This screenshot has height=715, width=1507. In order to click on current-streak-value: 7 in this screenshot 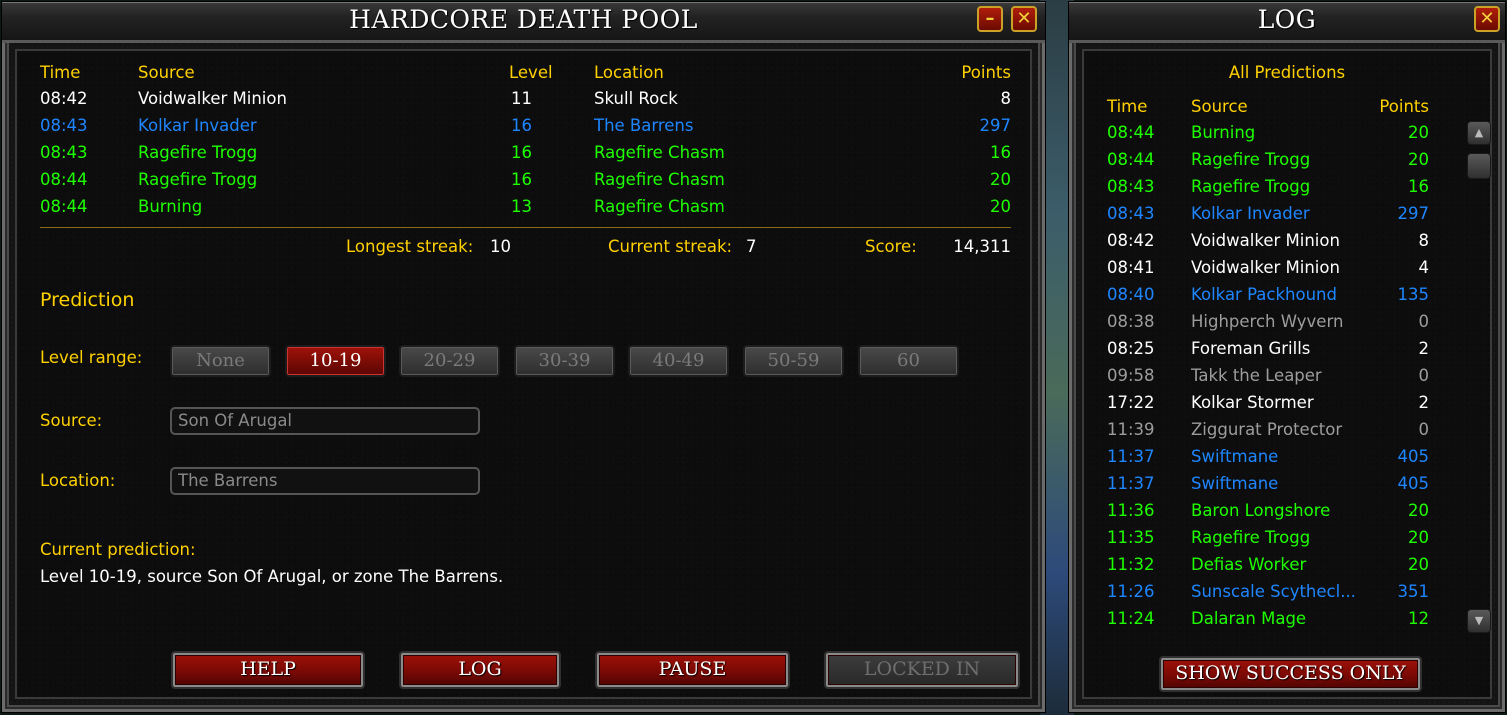, I will do `click(751, 246)`.